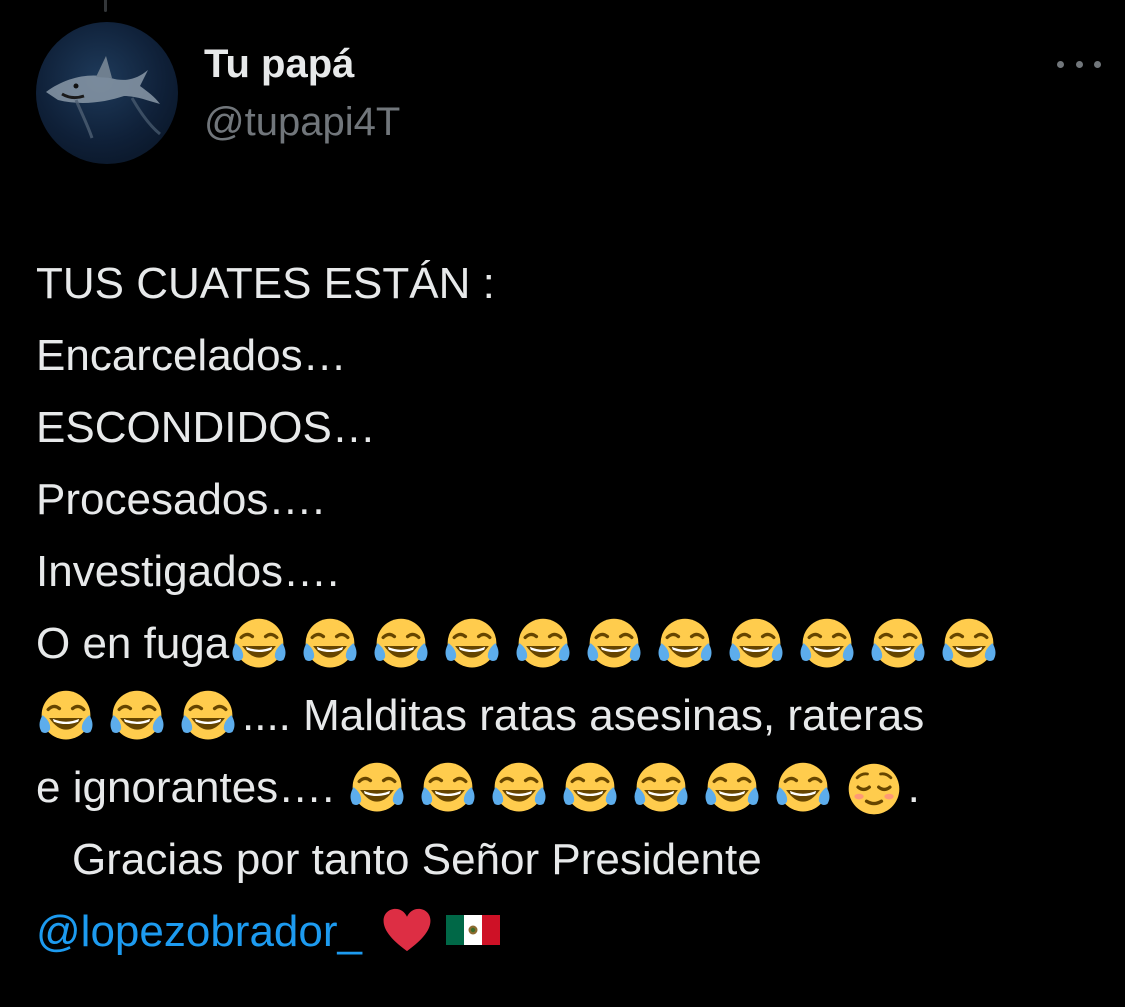 This screenshot has height=1007, width=1125. Describe the element at coordinates (185, 787) in the screenshot. I see `tweet-text-segment: e ignorantes….` at that location.